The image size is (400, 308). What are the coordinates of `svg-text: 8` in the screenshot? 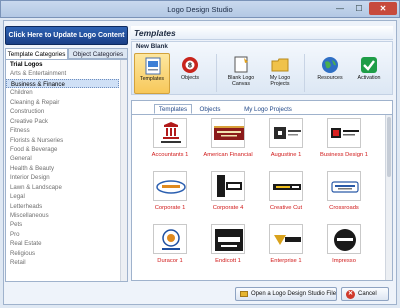 It's located at (190, 66).